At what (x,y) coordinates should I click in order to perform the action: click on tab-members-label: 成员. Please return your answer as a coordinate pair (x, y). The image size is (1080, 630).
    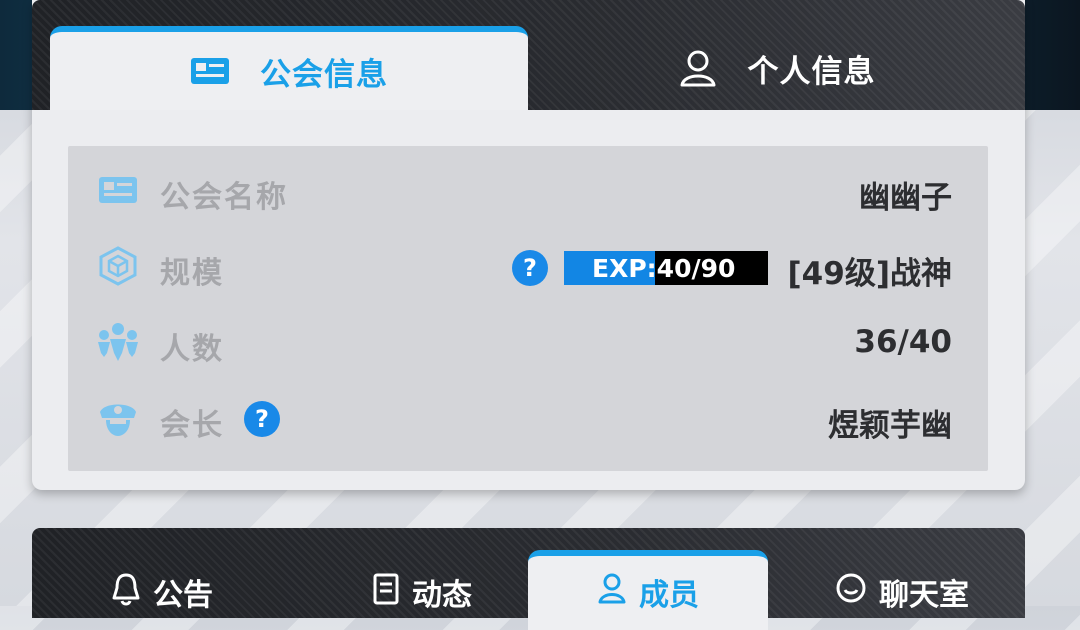
    Looking at the image, I should click on (669, 595).